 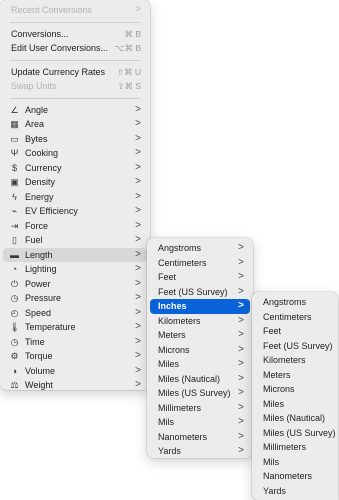 I want to click on category-item-density: ▣ Density >, so click(x=75, y=182).